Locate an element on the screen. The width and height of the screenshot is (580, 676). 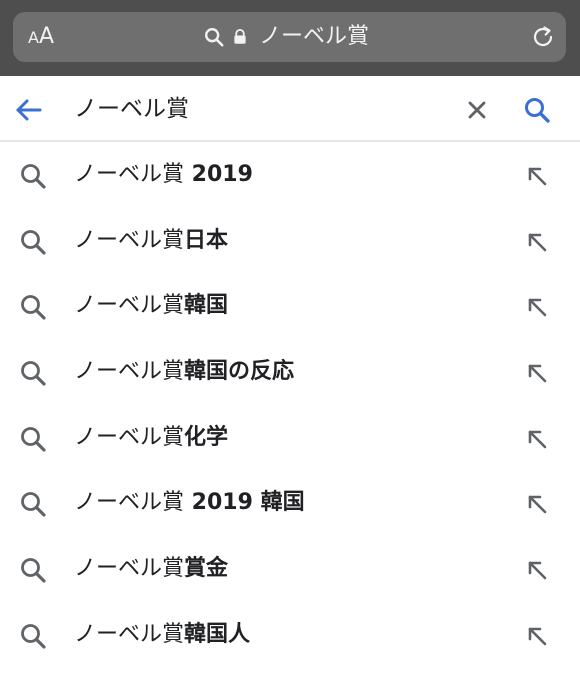
suggestion-text: ノーベル賞 2019 韓国 is located at coordinates (189, 503).